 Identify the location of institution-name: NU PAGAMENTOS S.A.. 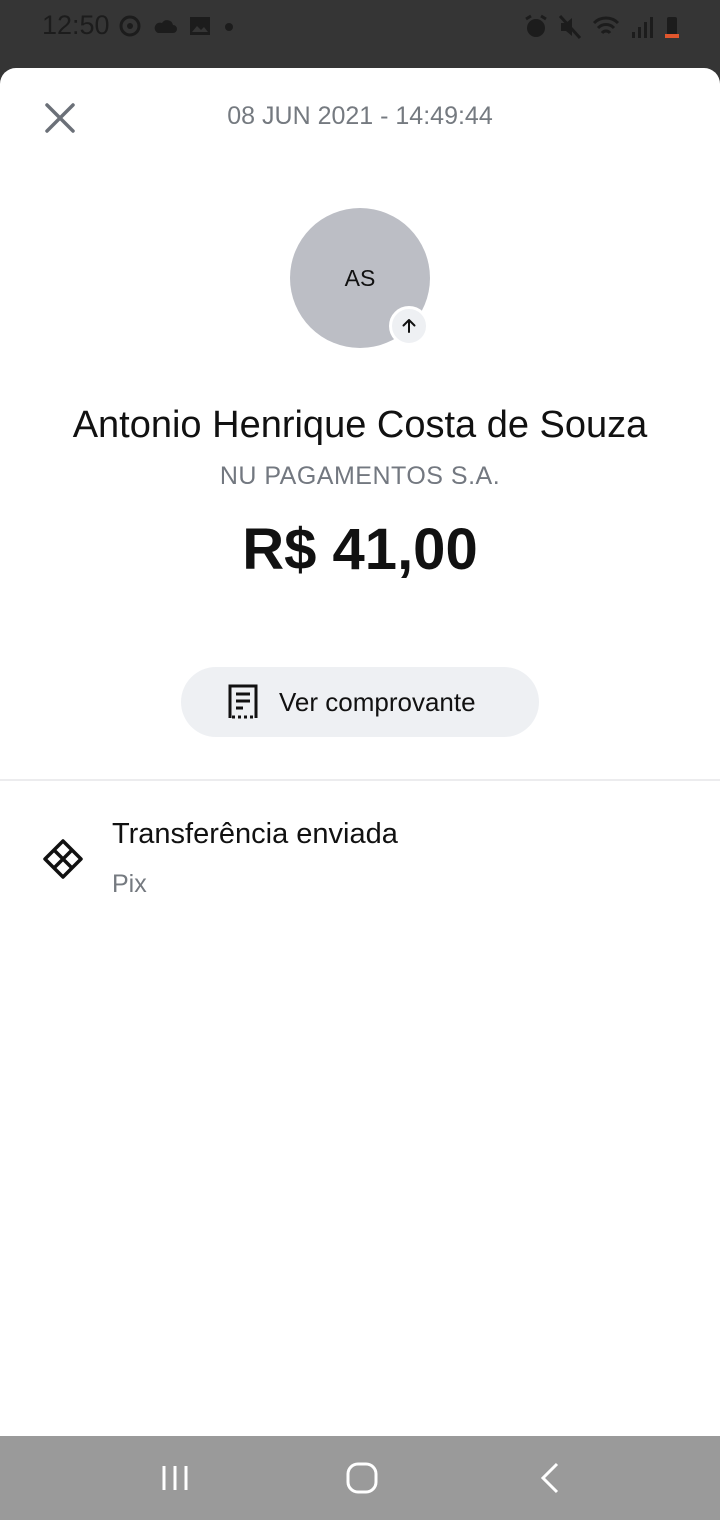
(360, 476).